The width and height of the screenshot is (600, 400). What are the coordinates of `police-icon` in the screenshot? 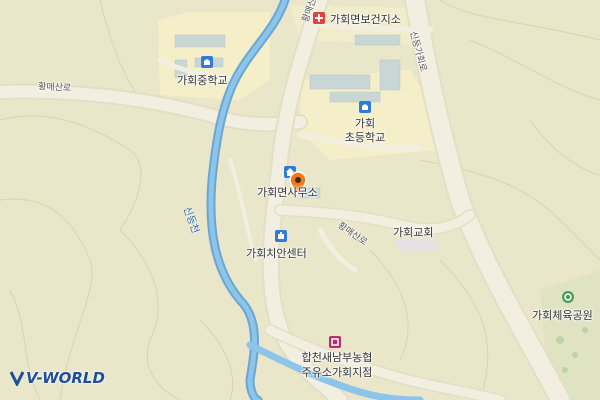 It's located at (281, 236).